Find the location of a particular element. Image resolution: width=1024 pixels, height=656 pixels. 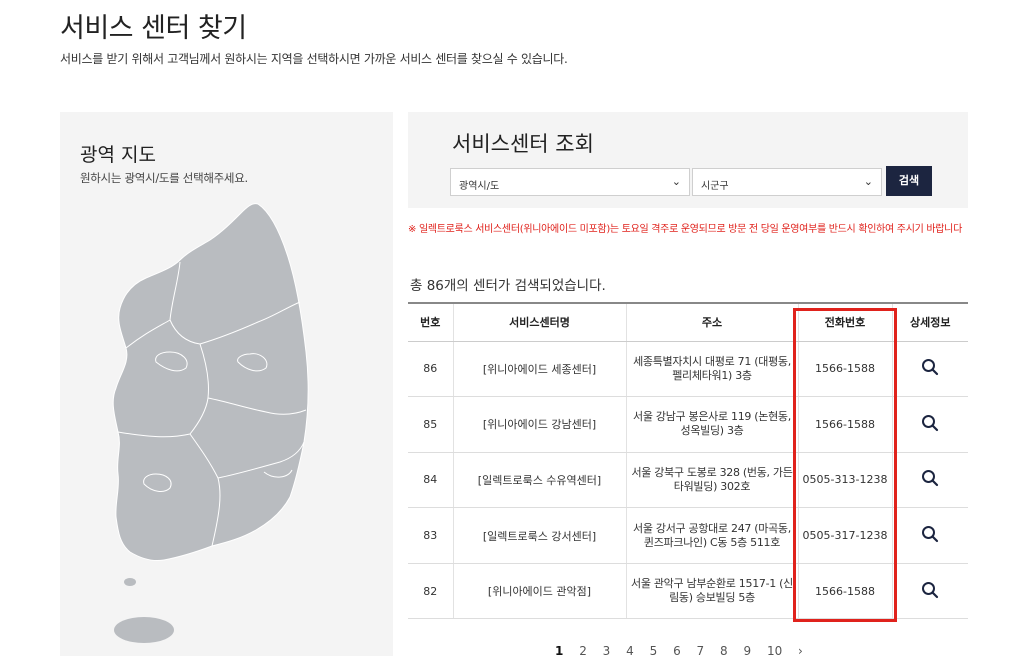

row-address: 서울 관악구 남부순환로 1517-1 (신 림동) 승보빌딩 5층 is located at coordinates (711, 591).